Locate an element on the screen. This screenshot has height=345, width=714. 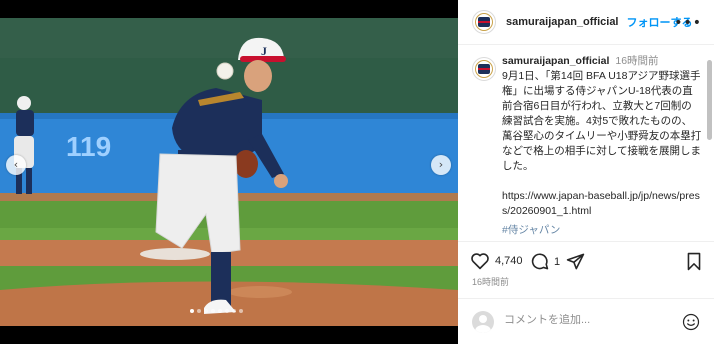
header-username: samuraijapan_official is located at coordinates (562, 22).